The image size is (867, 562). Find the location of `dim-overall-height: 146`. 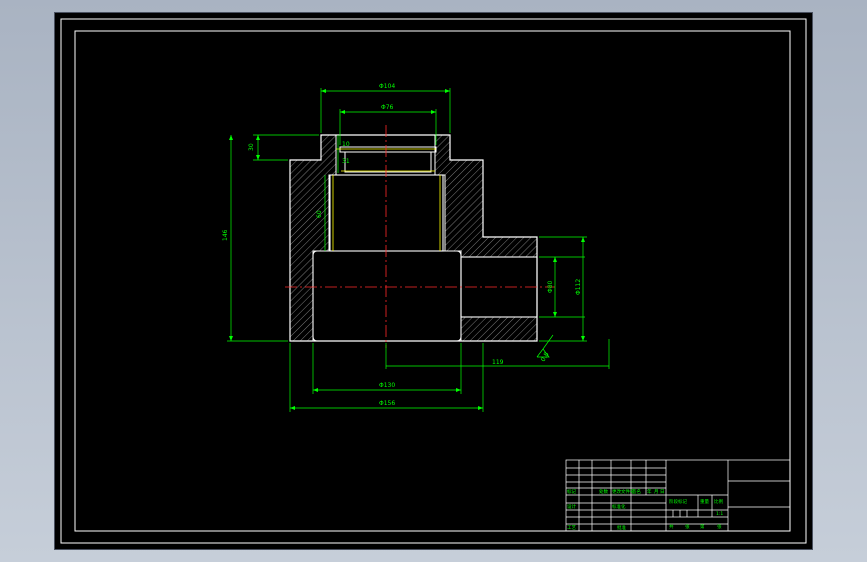

dim-overall-height: 146 is located at coordinates (225, 235).